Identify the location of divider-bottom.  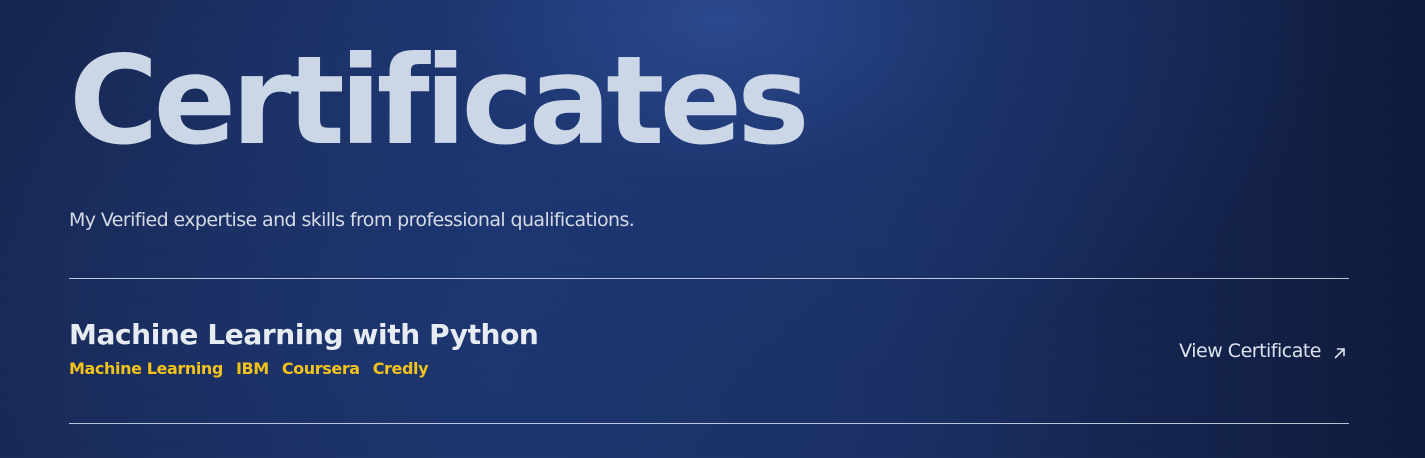
(709, 423).